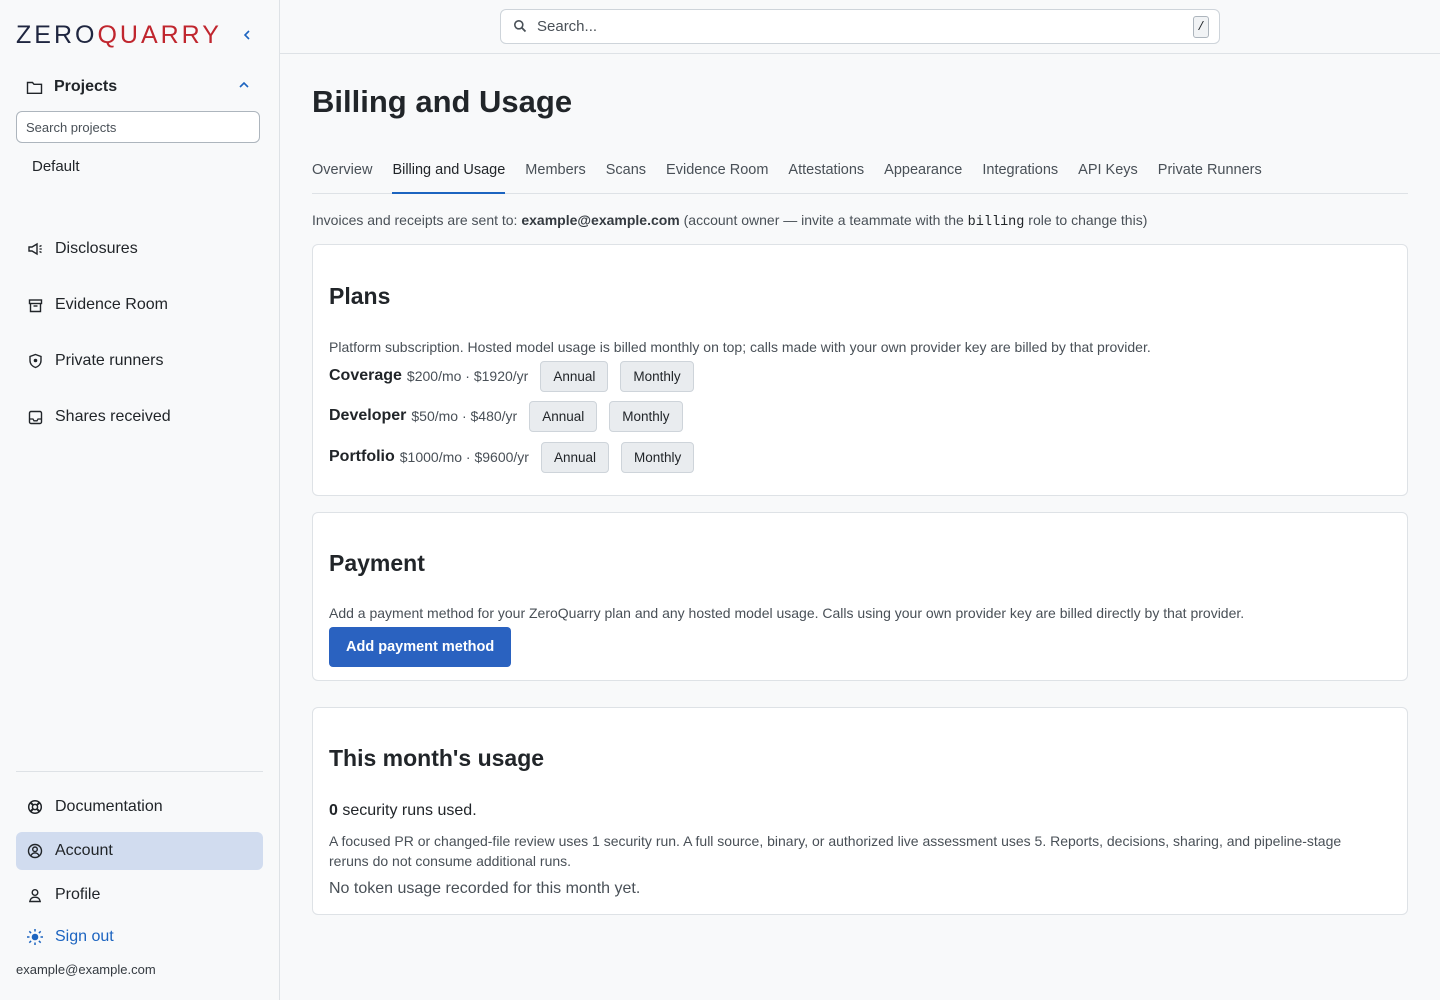 This screenshot has width=1440, height=1000. Describe the element at coordinates (442, 101) in the screenshot. I see `page-title: Billing and Usage` at that location.